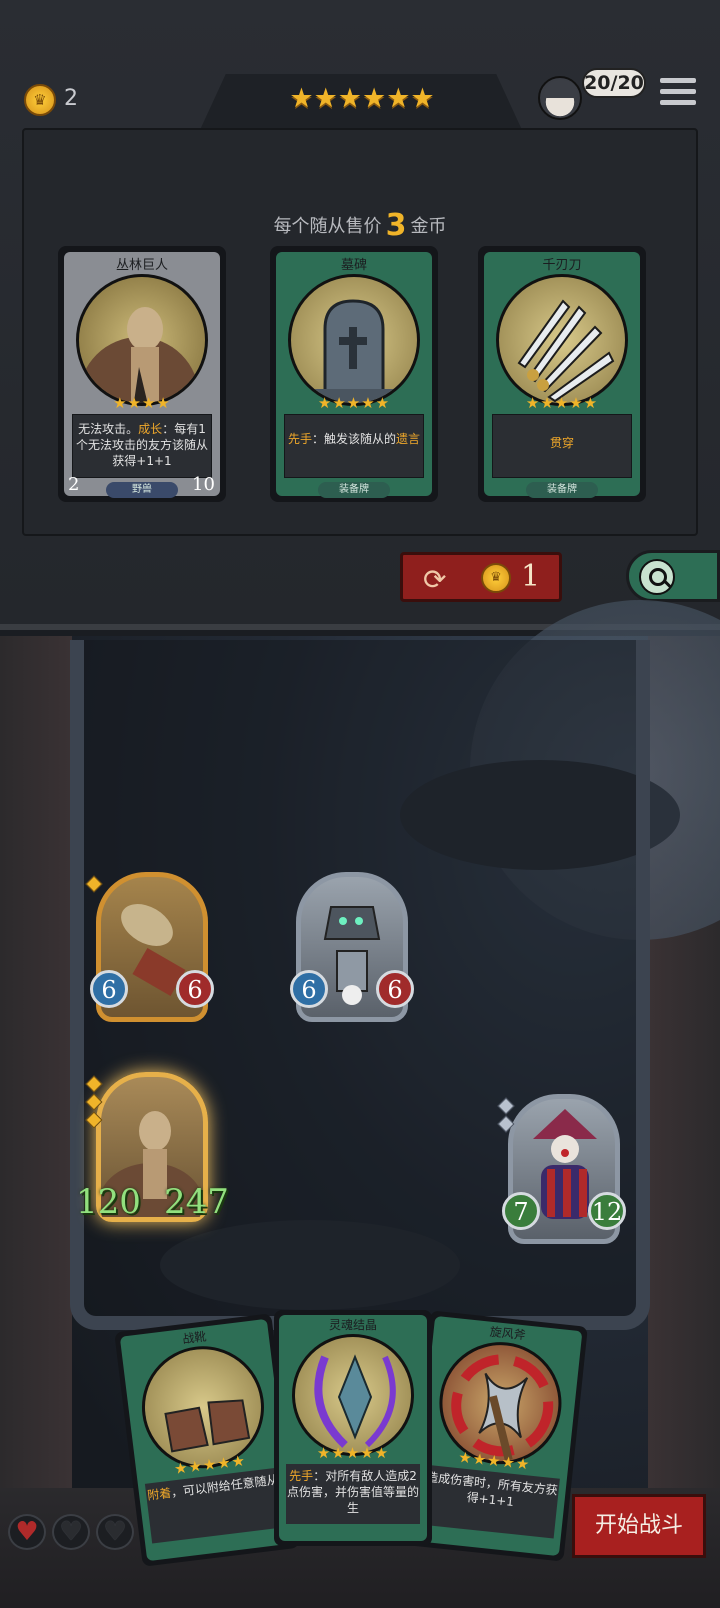 This screenshot has width=720, height=1608. What do you see at coordinates (353, 265) in the screenshot?
I see `card-name: 墓碑` at bounding box center [353, 265].